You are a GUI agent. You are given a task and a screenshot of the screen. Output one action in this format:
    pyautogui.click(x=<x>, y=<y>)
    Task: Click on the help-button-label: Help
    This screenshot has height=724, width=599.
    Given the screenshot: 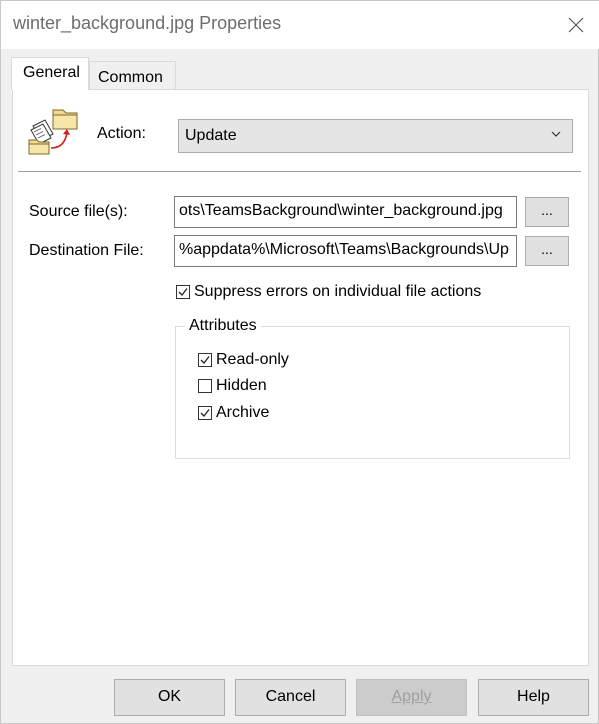 What is the action you would take?
    pyautogui.click(x=533, y=696)
    